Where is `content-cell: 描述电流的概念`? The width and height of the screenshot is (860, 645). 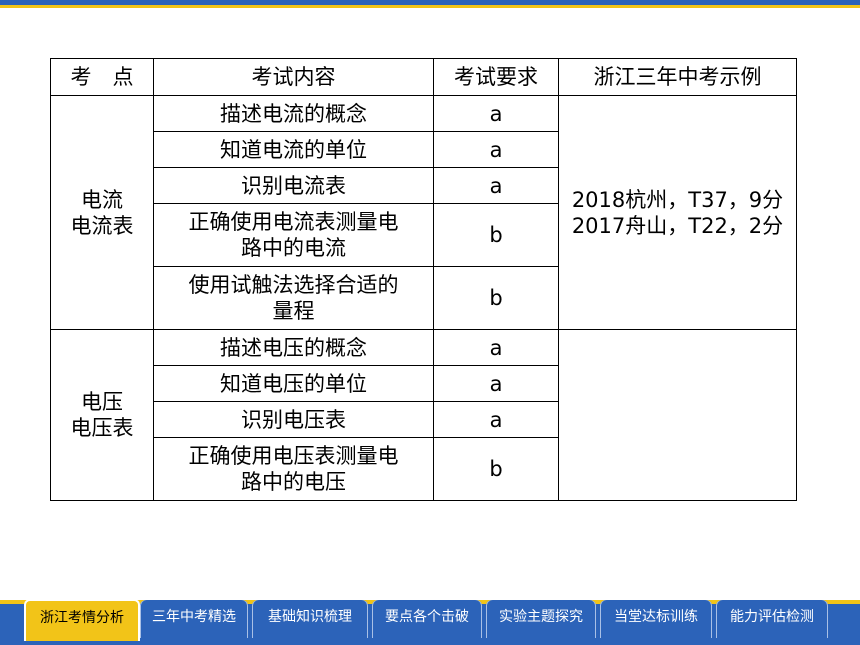 content-cell: 描述电流的概念 is located at coordinates (293, 113).